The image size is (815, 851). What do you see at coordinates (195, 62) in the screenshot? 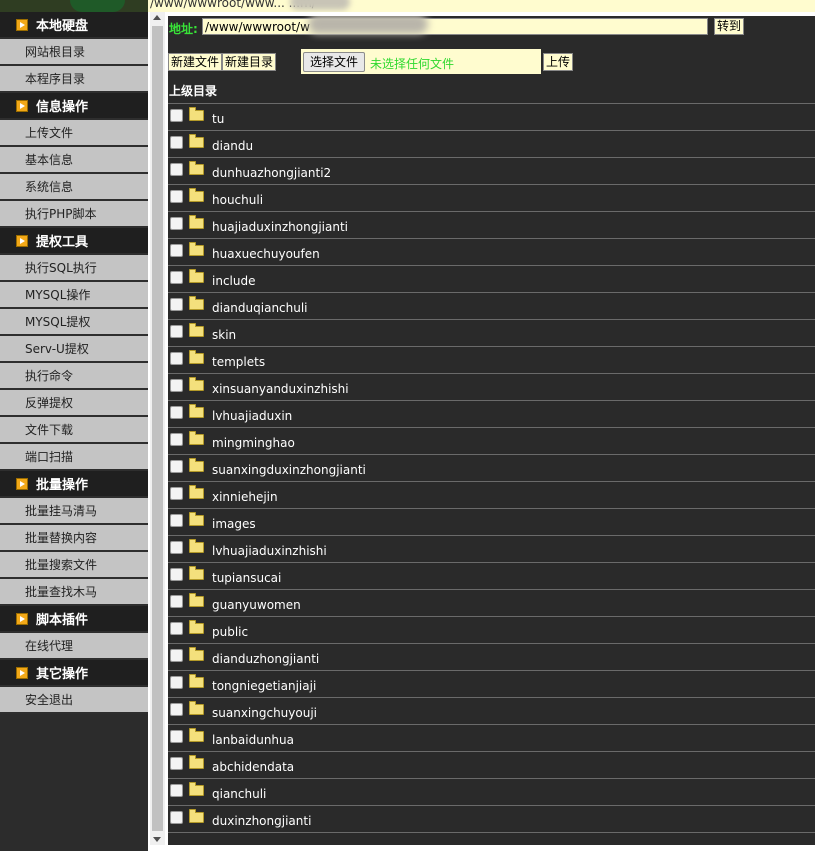
I see `new-file-button: 新建文件` at bounding box center [195, 62].